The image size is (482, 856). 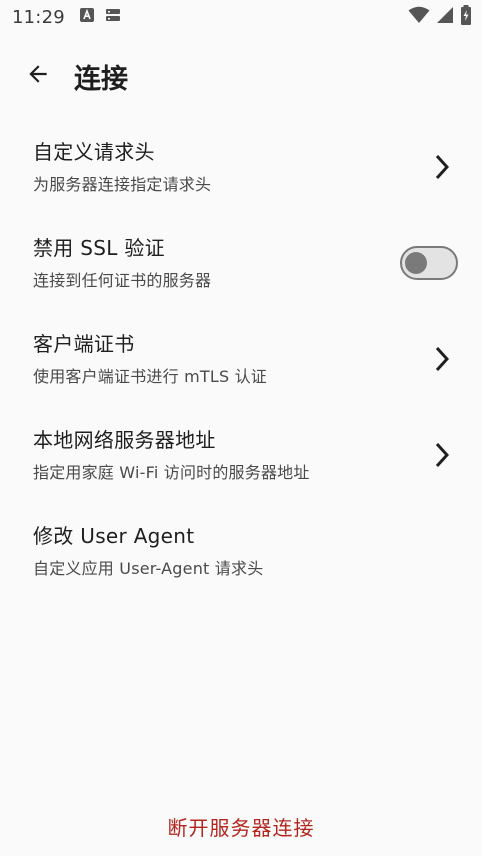 What do you see at coordinates (419, 17) in the screenshot?
I see `wifi-icon` at bounding box center [419, 17].